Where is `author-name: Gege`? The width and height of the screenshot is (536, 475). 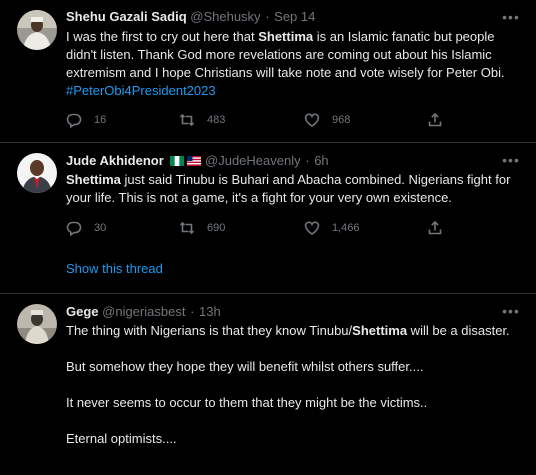 author-name: Gege is located at coordinates (82, 311).